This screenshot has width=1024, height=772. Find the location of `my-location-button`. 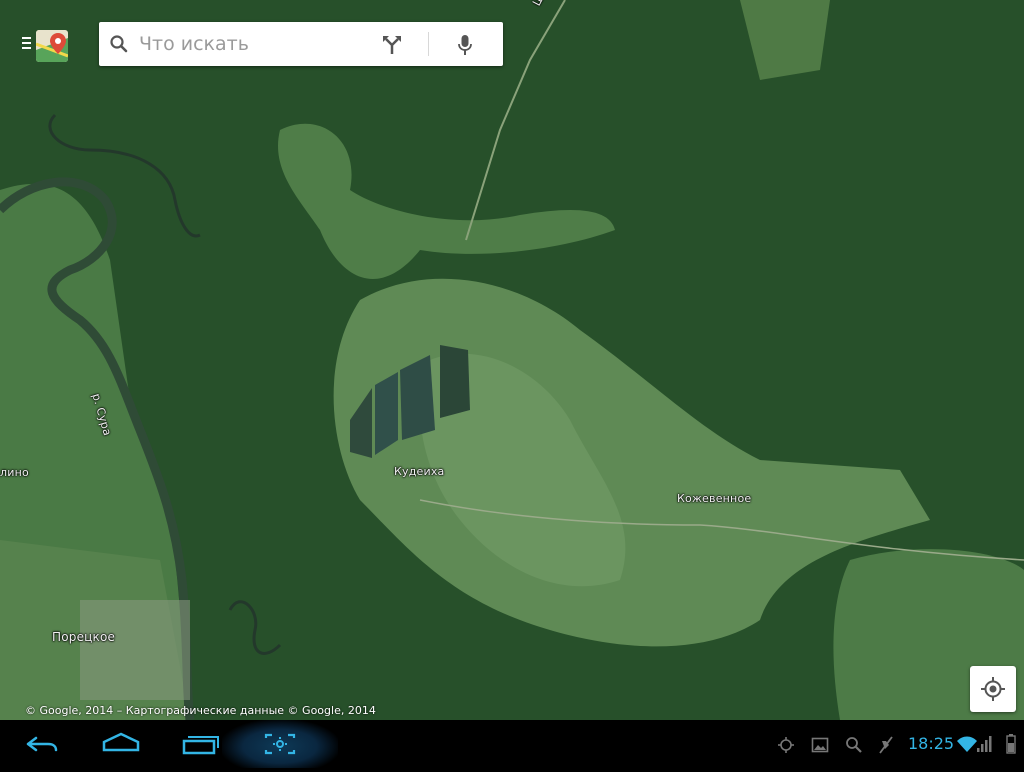

my-location-button is located at coordinates (993, 689).